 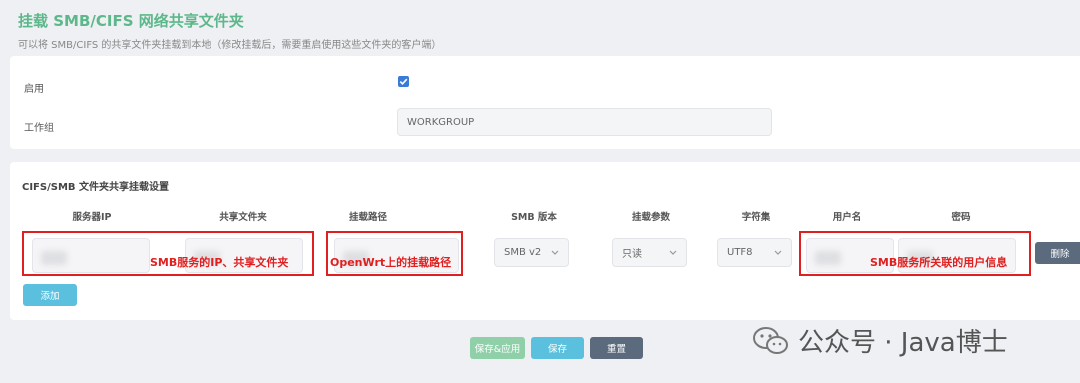 What do you see at coordinates (131, 21) in the screenshot?
I see `page-title: 挂载 SMB/CIFS 网络共享文件夹` at bounding box center [131, 21].